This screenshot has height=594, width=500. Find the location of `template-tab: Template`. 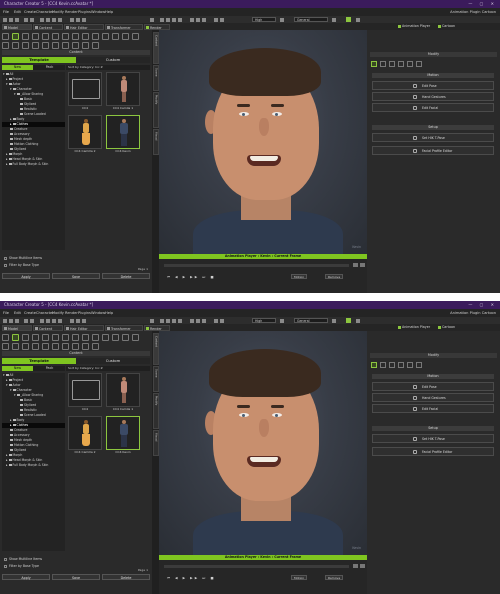

template-tab: Template is located at coordinates (39, 60).